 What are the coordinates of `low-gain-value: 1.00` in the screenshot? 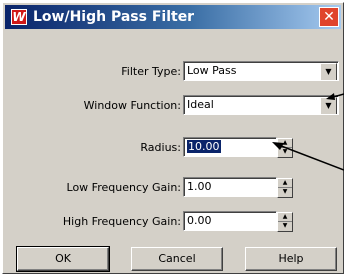 It's located at (199, 186).